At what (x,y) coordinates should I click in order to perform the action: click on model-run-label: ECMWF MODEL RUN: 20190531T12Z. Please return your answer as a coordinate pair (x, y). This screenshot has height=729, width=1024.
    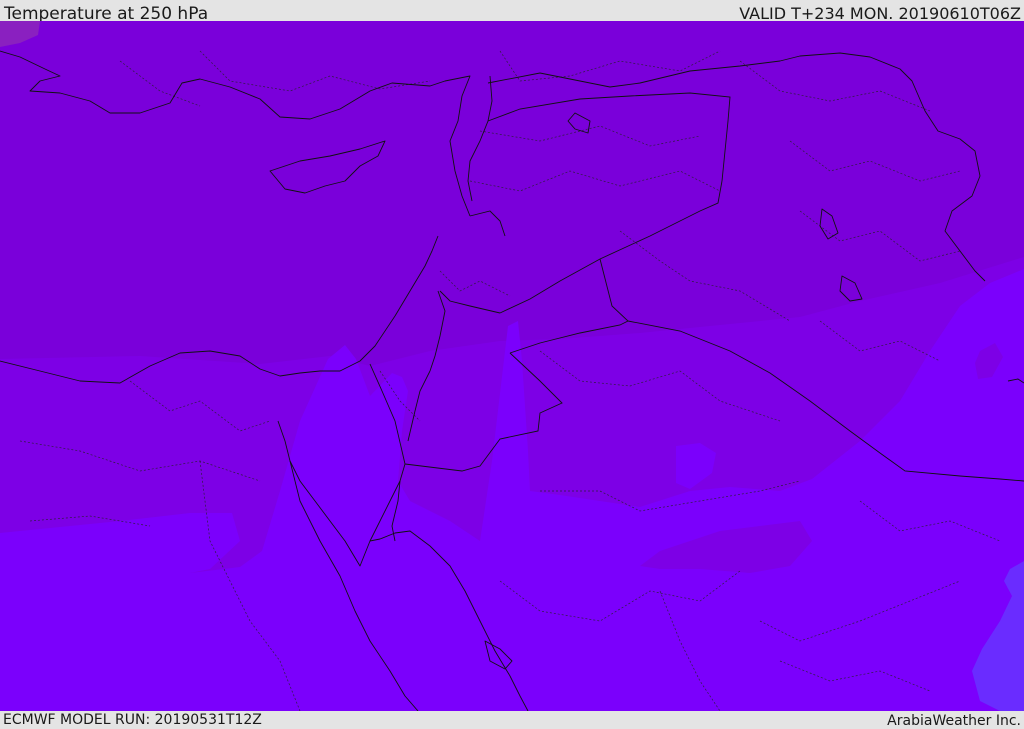
    Looking at the image, I should click on (132, 720).